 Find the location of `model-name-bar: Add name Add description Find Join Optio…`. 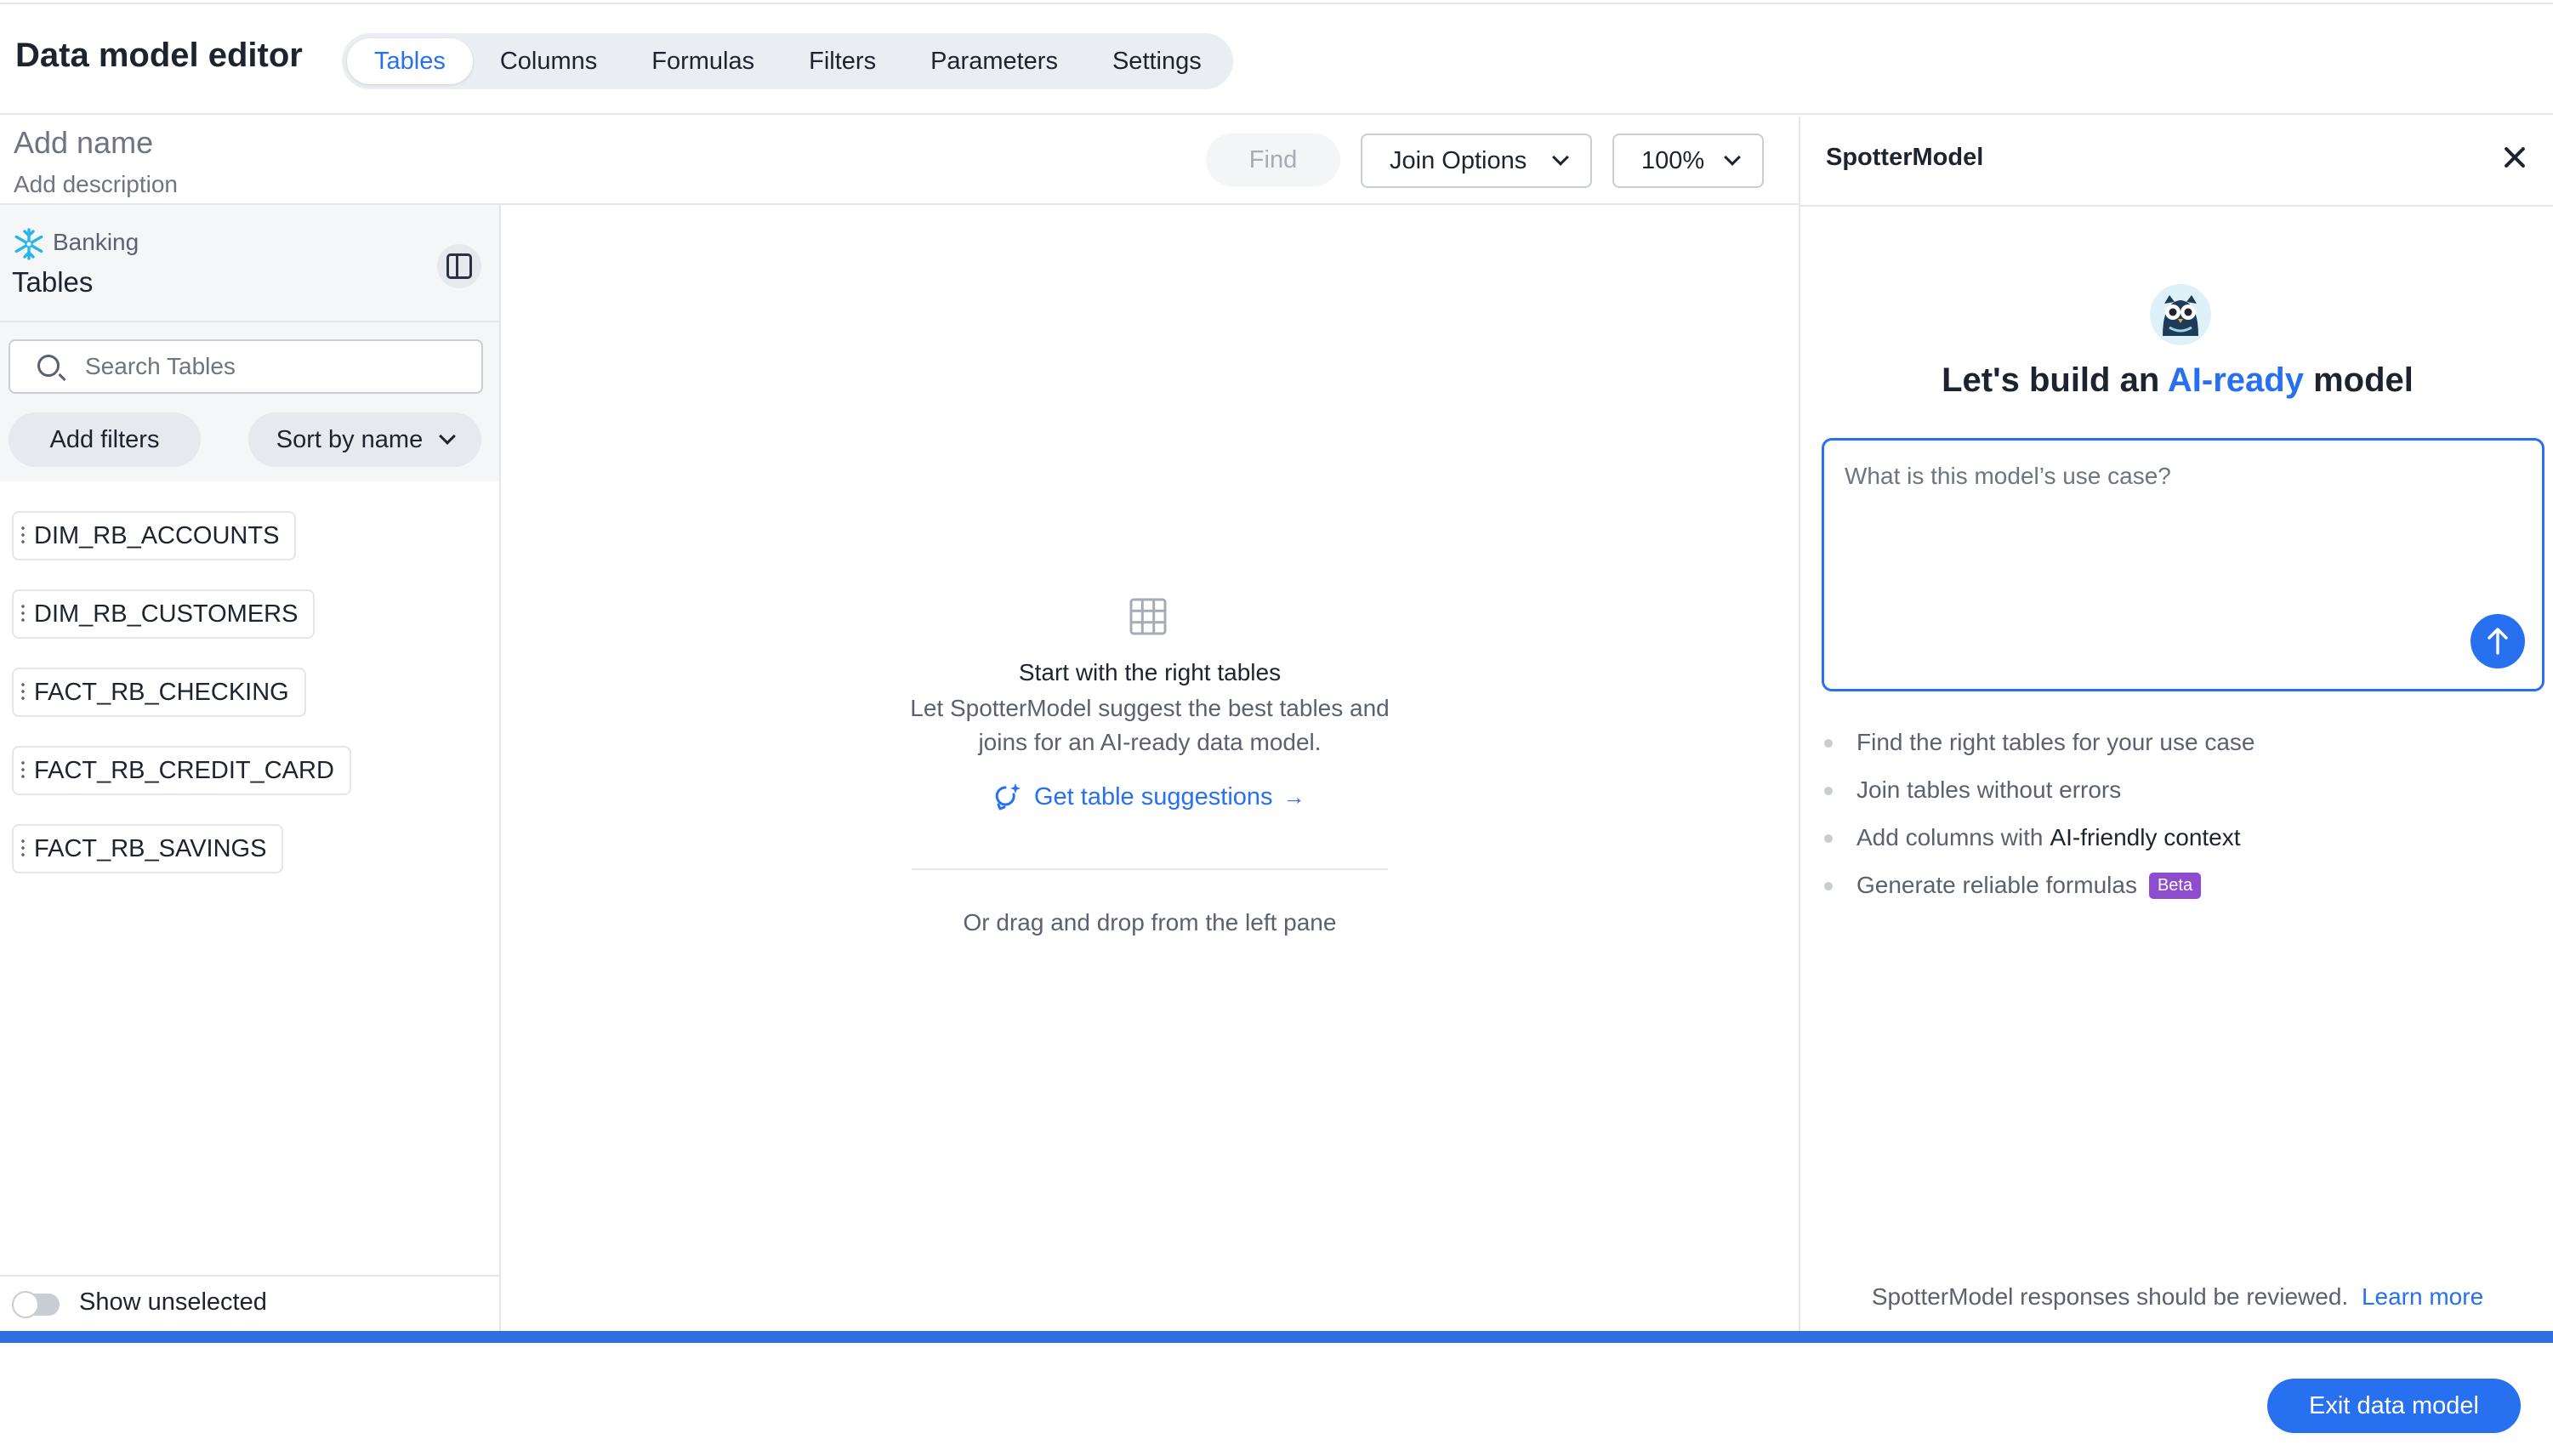

model-name-bar: Add name Add description Find Join Optio… is located at coordinates (900, 161).